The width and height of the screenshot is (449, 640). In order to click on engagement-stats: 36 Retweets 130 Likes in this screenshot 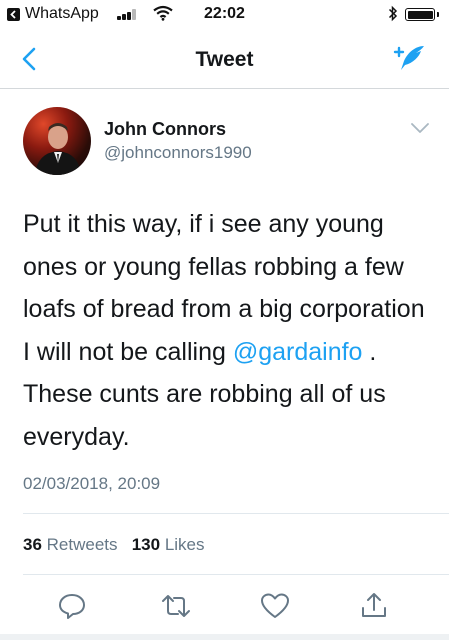, I will do `click(114, 545)`.